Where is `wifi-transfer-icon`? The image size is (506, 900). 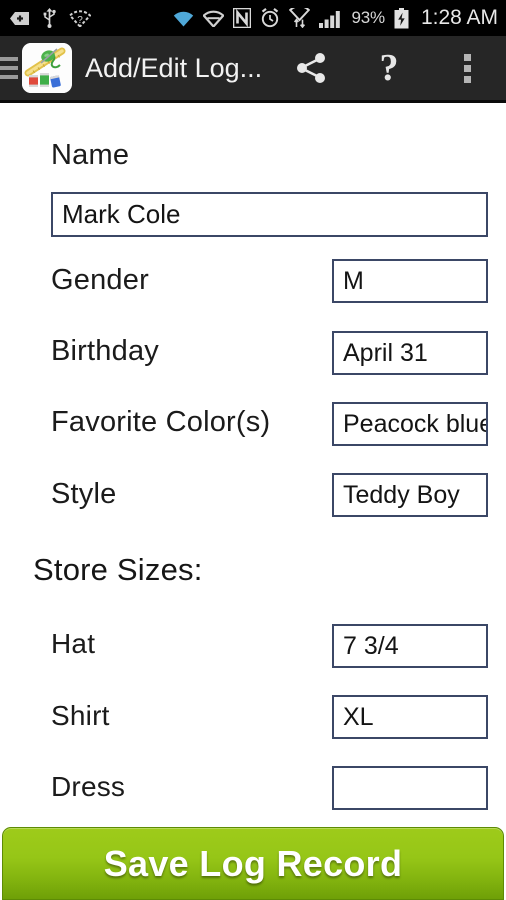 wifi-transfer-icon is located at coordinates (299, 18).